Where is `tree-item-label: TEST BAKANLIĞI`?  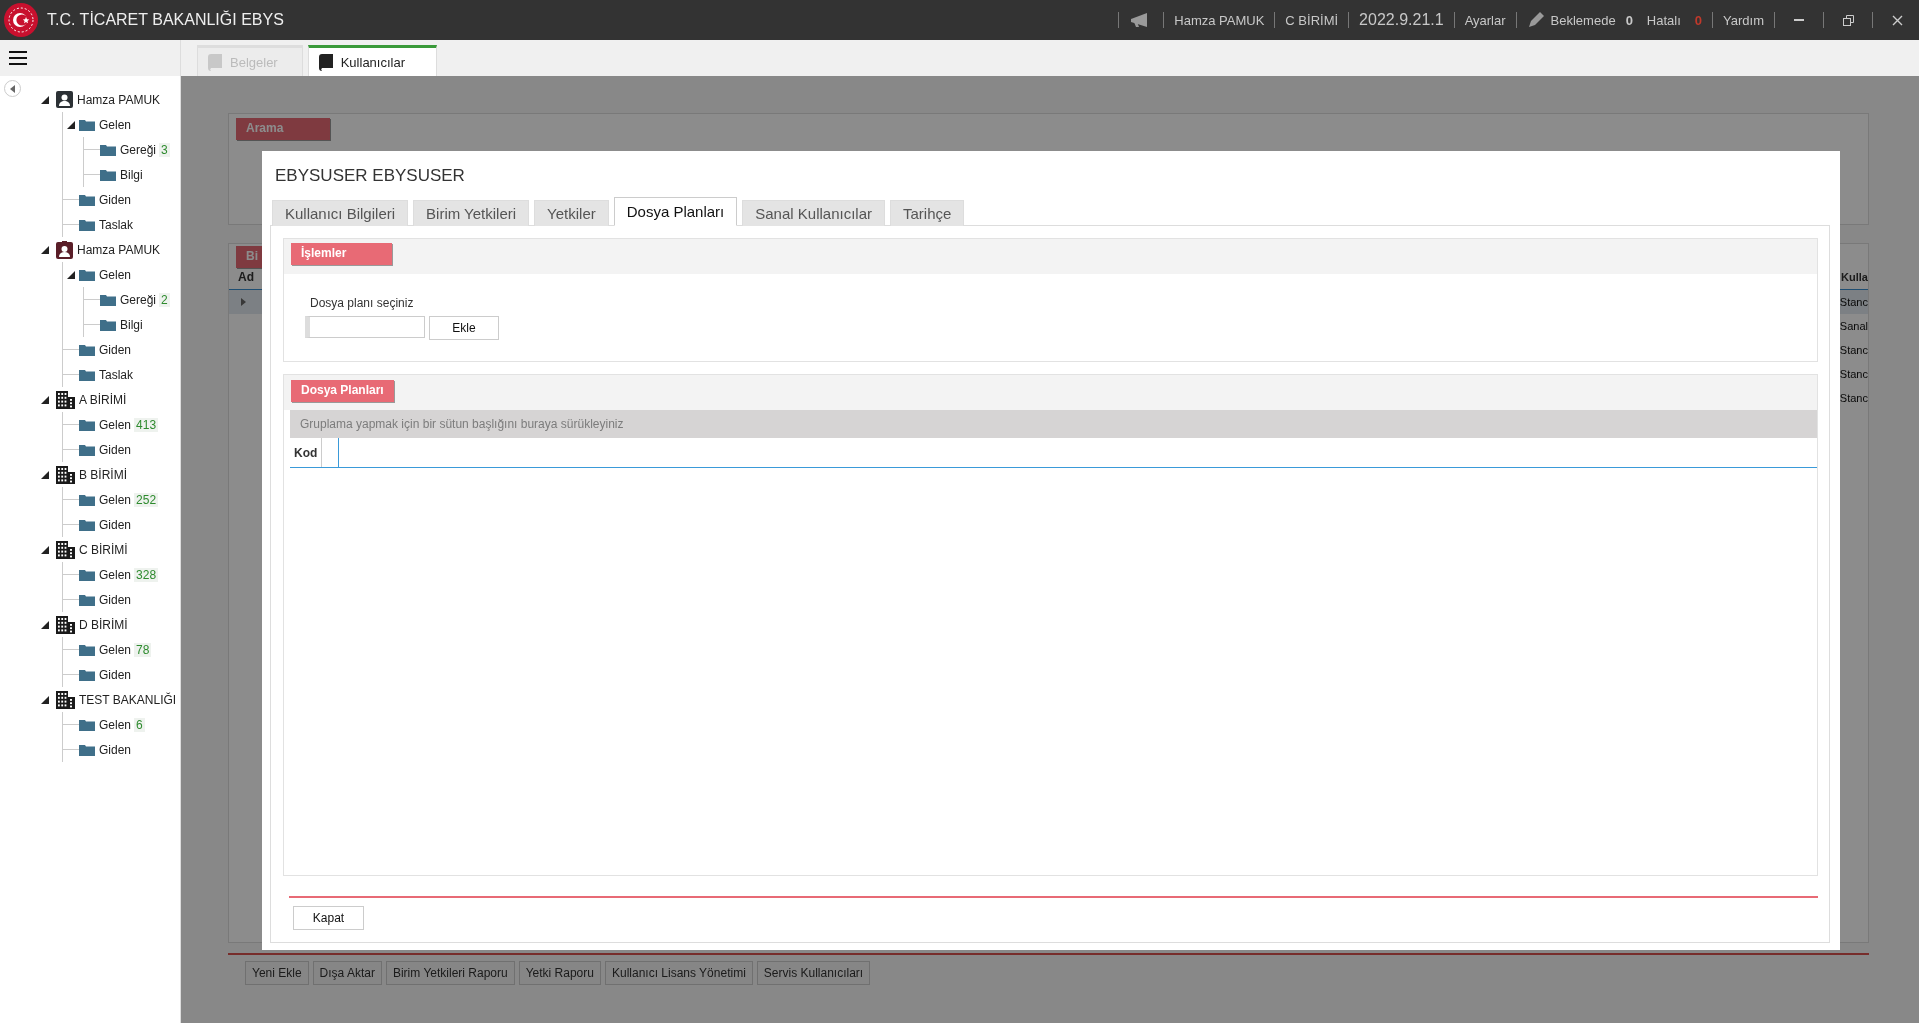 tree-item-label: TEST BAKANLIĞI is located at coordinates (128, 699).